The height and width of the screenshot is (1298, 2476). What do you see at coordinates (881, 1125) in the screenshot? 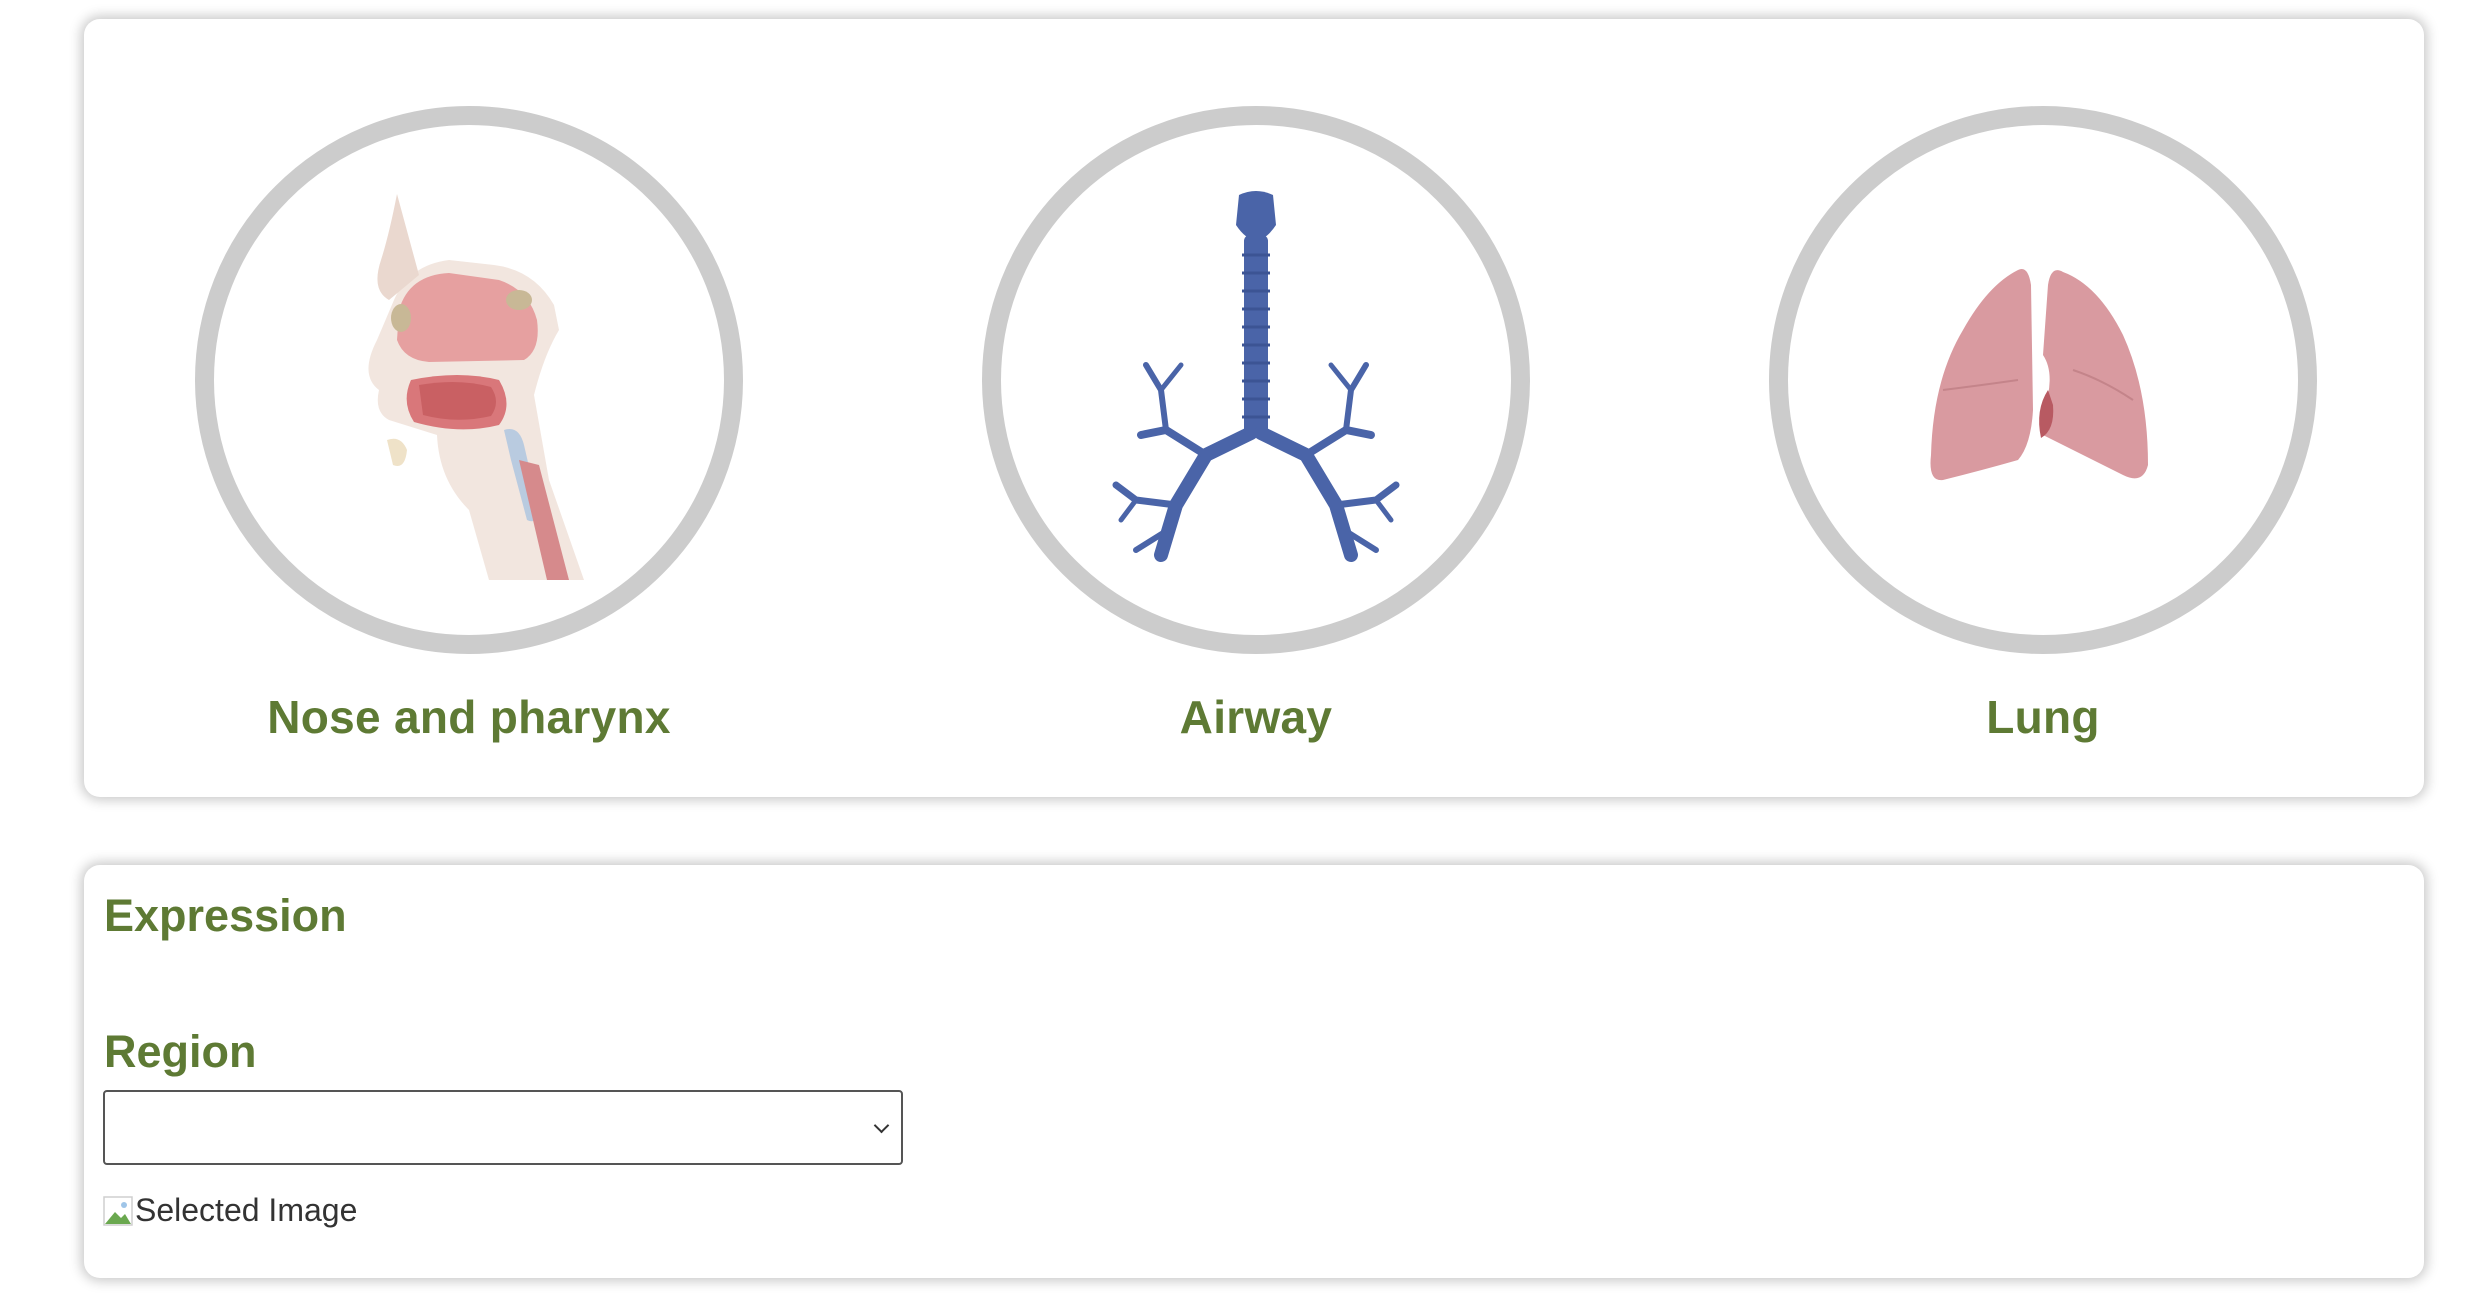
I see `chevron-down-icon` at bounding box center [881, 1125].